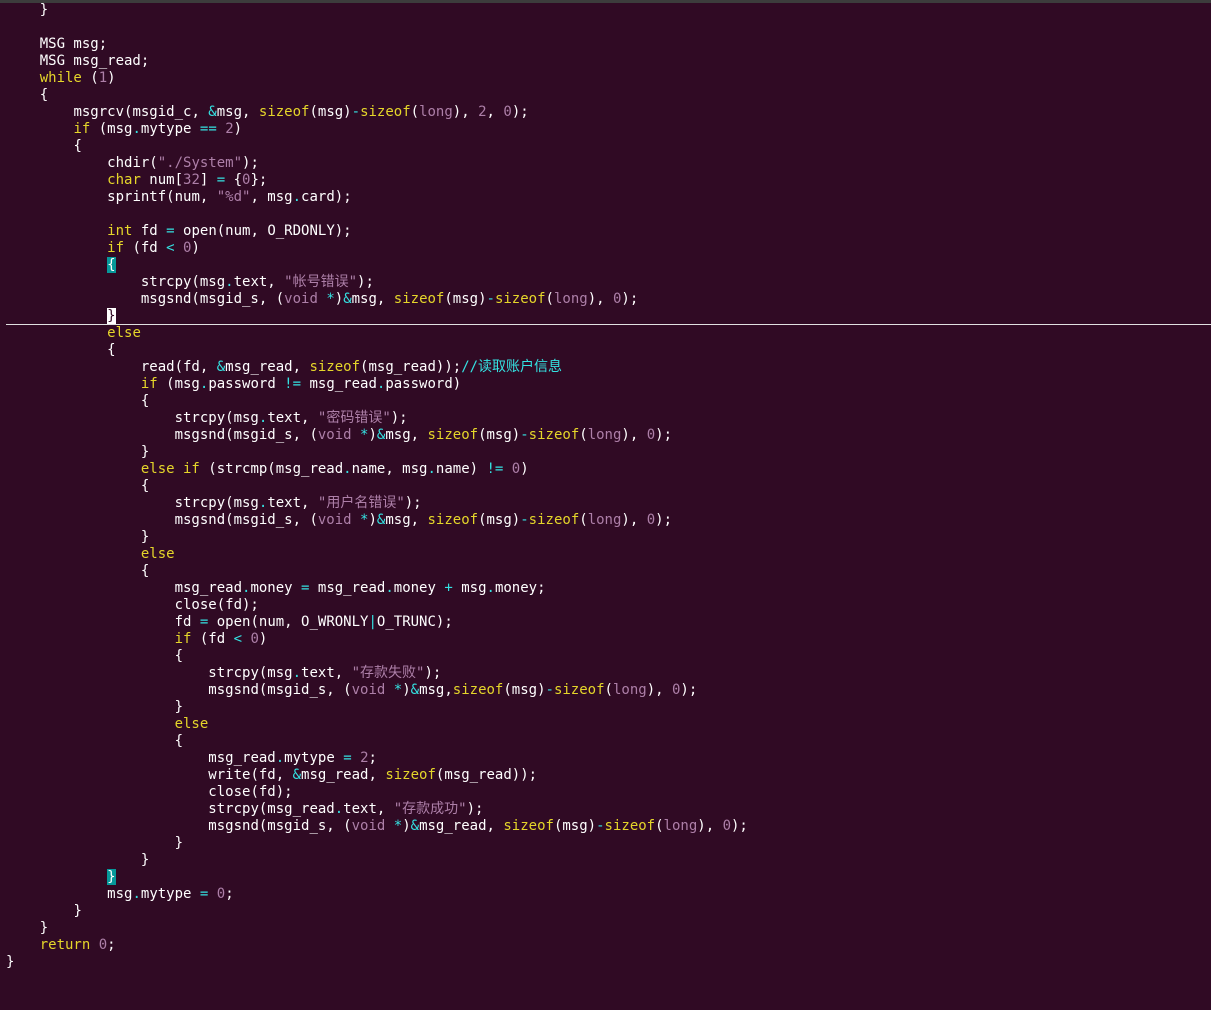 Image resolution: width=1211 pixels, height=1010 pixels. I want to click on code-line: char num[32] = {0};, so click(606, 180).